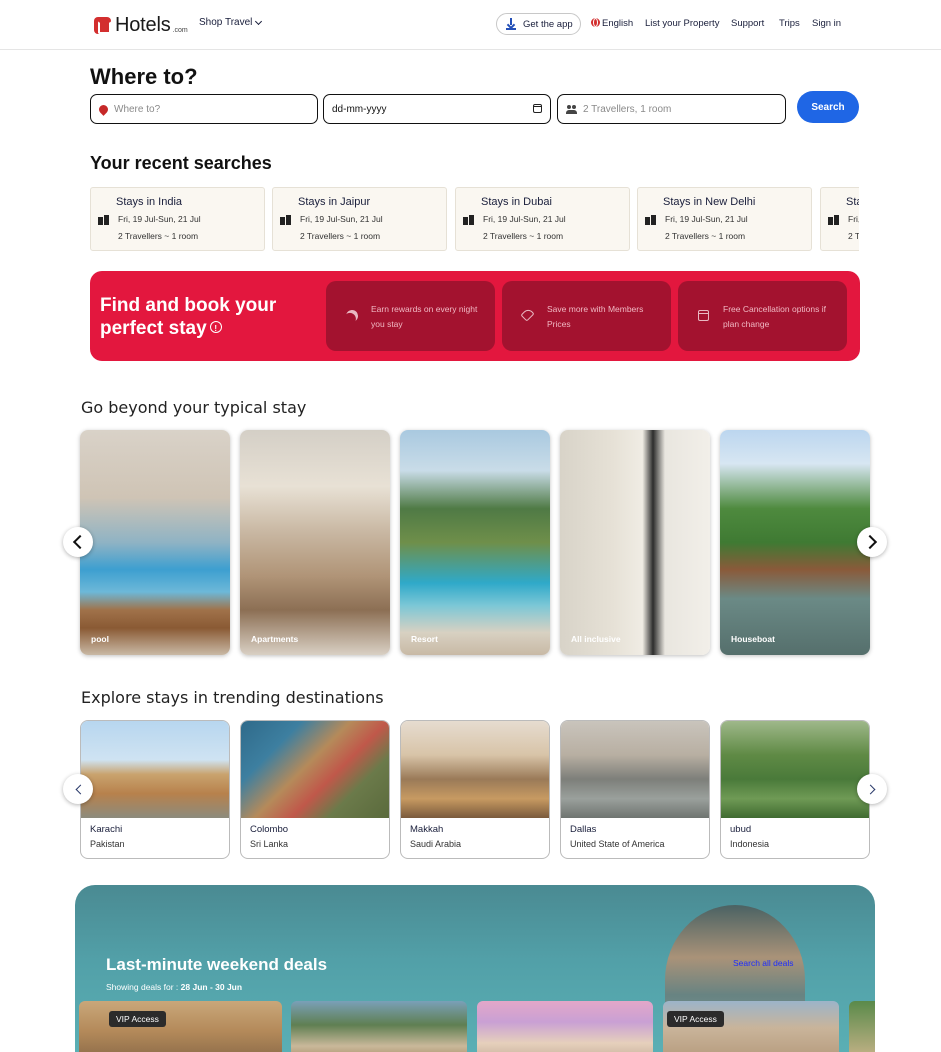 This screenshot has width=941, height=1052. I want to click on destination-card: Makkah Saudi Arabia, so click(475, 789).